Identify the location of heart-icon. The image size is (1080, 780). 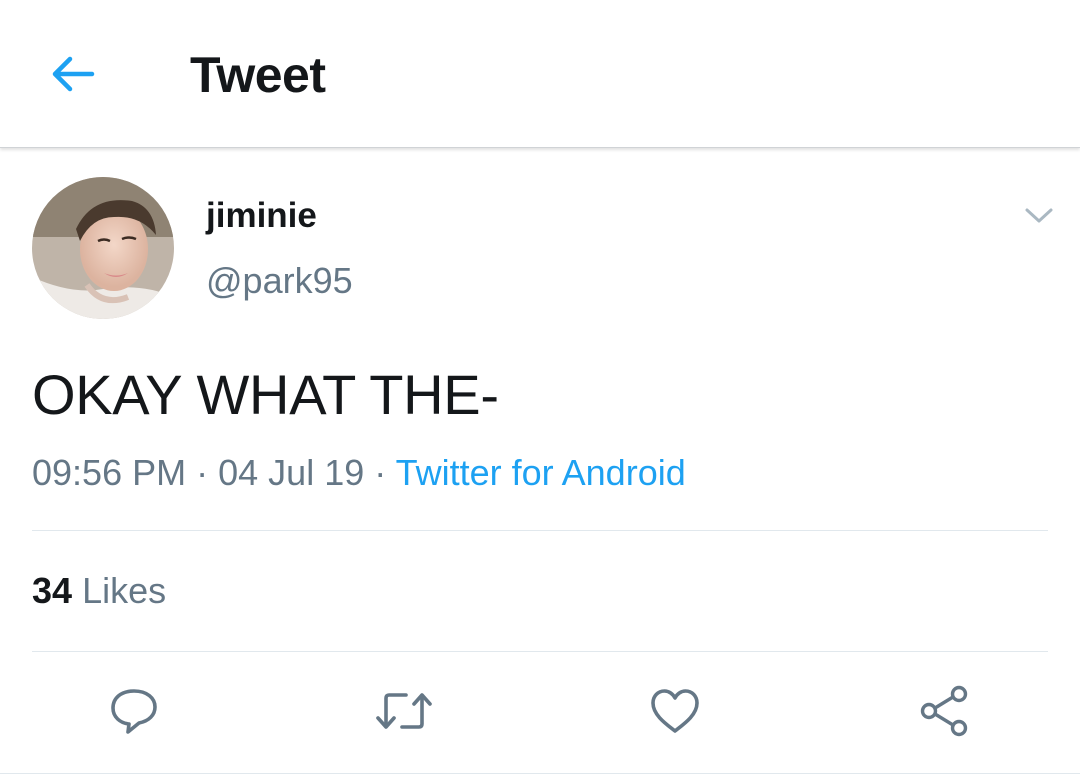
(675, 711).